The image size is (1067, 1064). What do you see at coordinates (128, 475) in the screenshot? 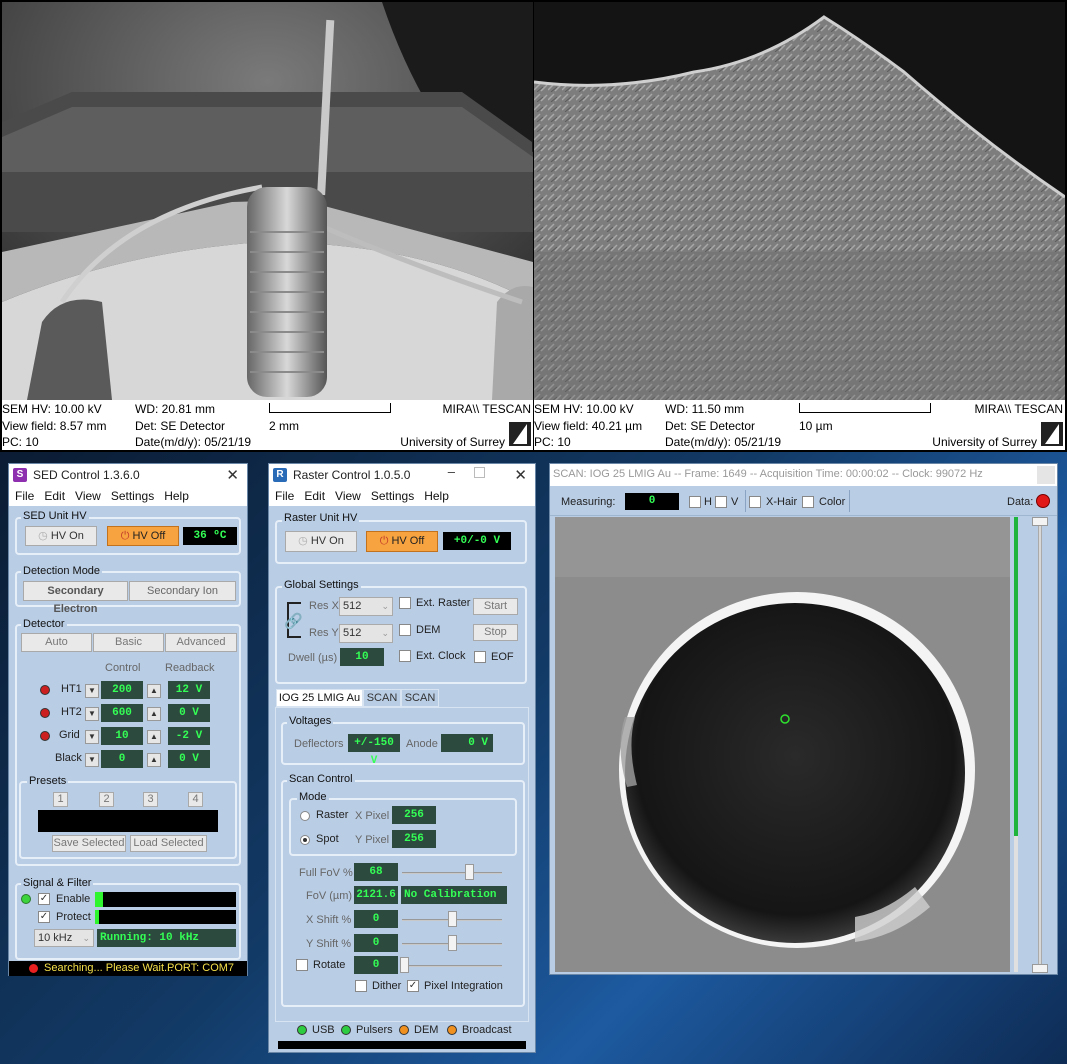
I see `sed-titlebar: S SED Control 1.3.6.0 ✕` at bounding box center [128, 475].